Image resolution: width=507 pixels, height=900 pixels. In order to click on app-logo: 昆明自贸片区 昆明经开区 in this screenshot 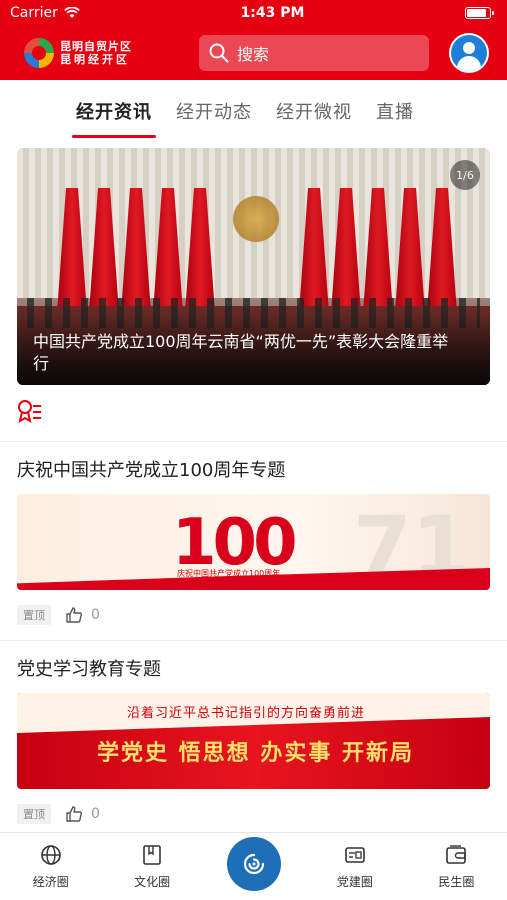, I will do `click(111, 53)`.